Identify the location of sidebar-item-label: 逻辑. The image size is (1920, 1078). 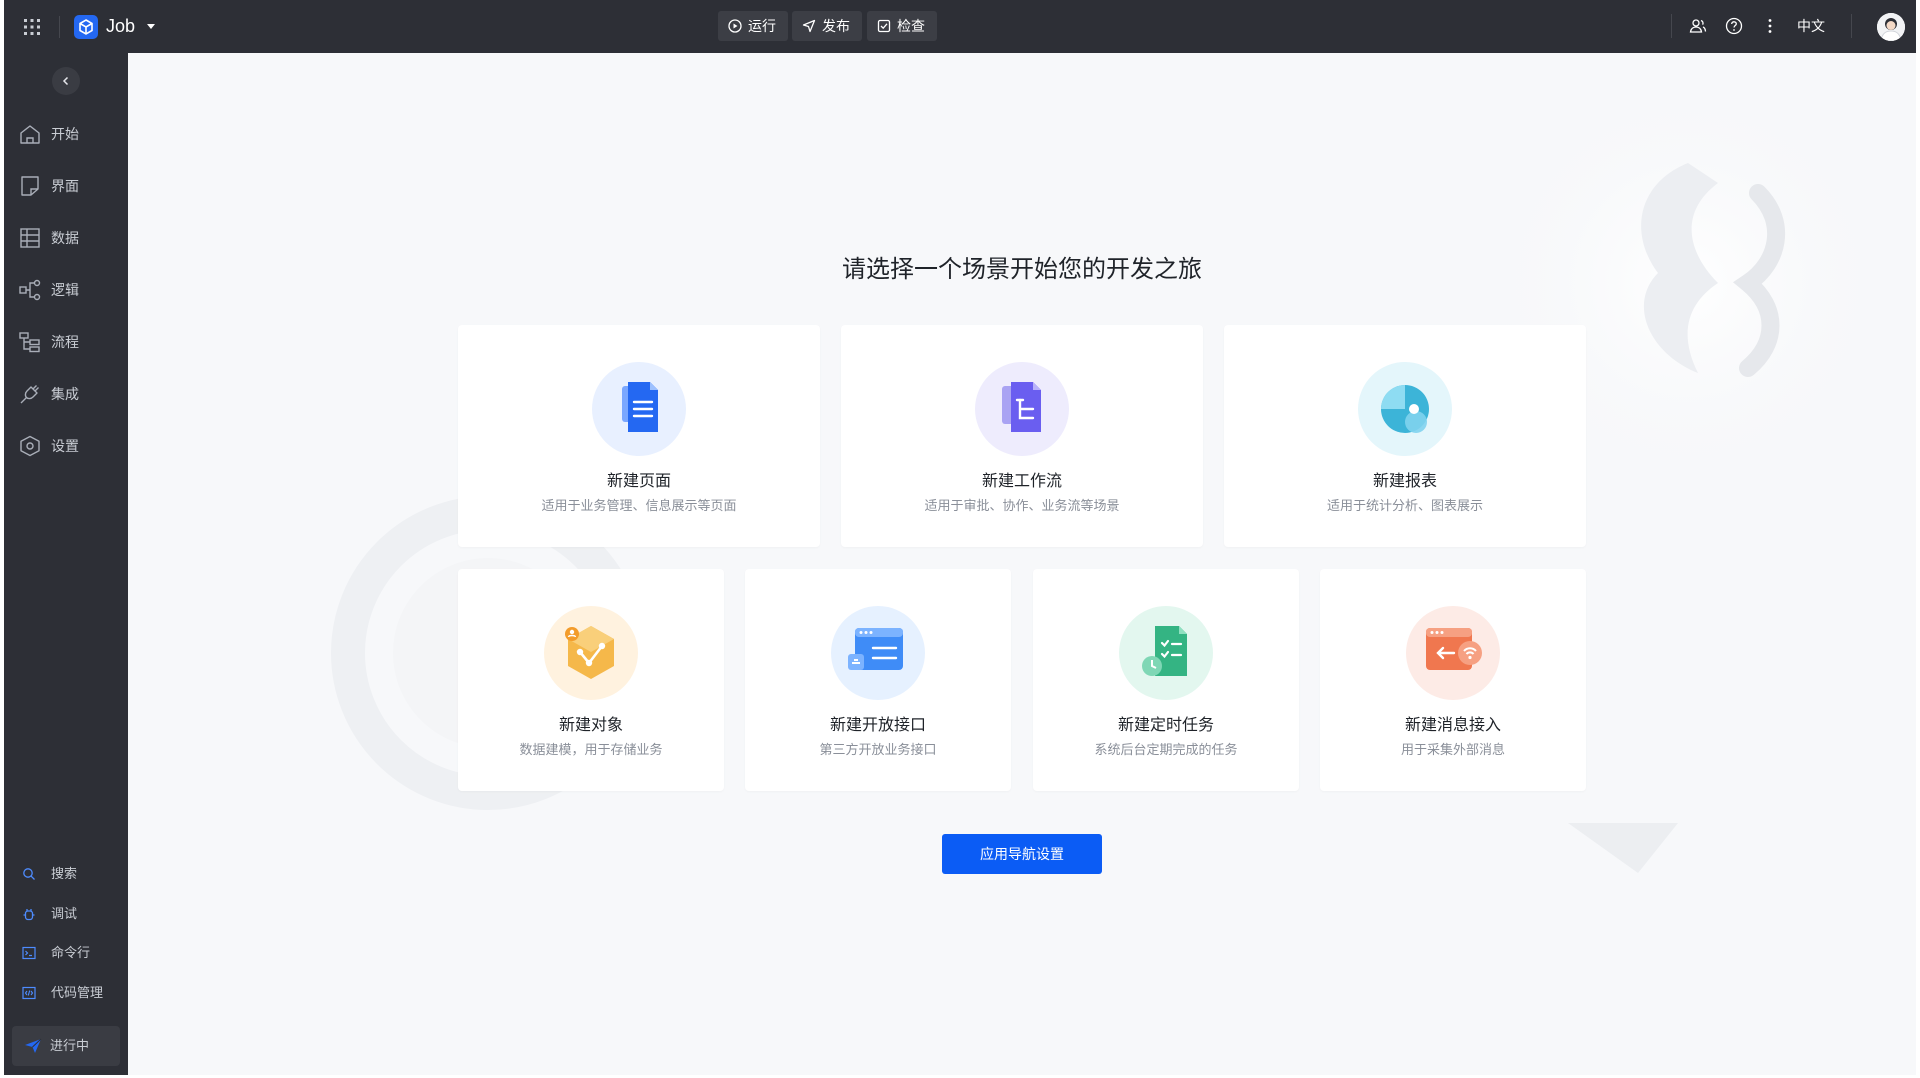
(65, 290).